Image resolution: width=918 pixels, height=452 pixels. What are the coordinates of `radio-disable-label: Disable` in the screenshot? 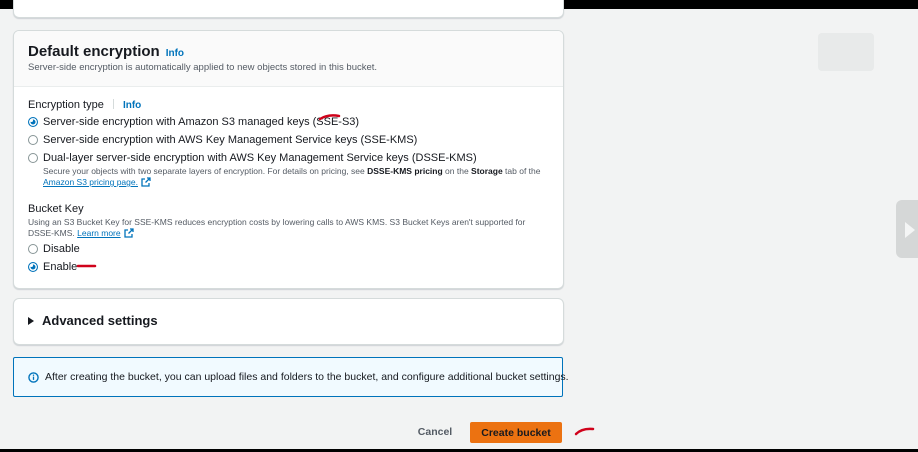 It's located at (61, 249).